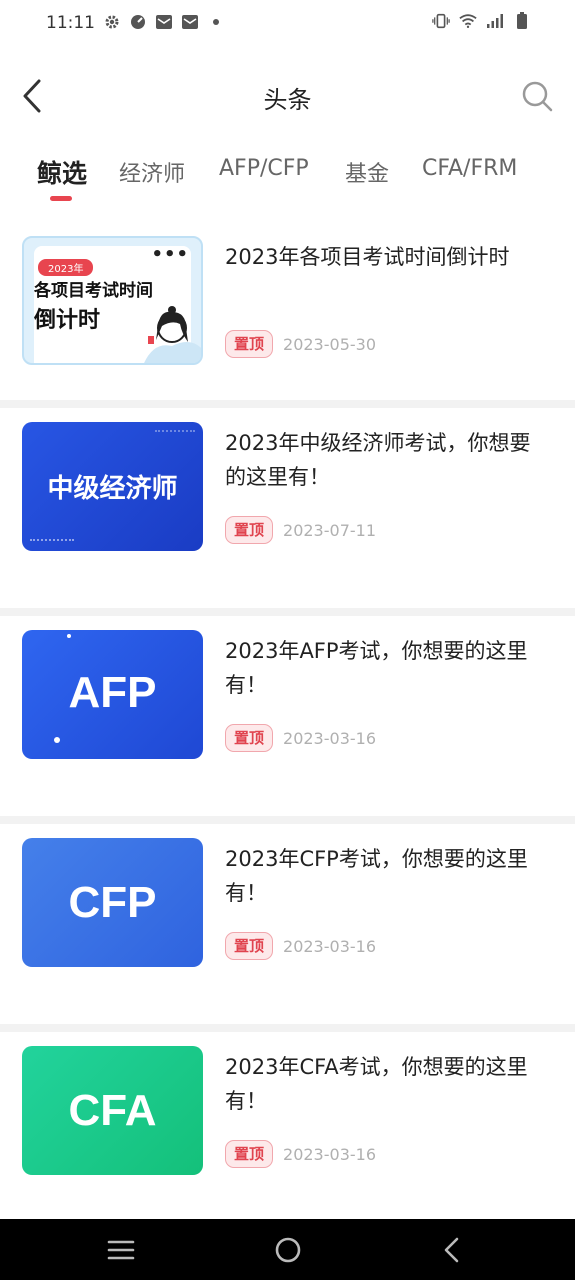 The height and width of the screenshot is (1280, 575). I want to click on article-meta: 置顶 2023-05-30, so click(300, 344).